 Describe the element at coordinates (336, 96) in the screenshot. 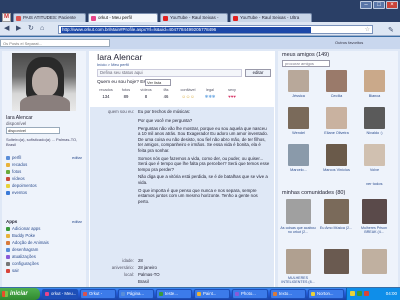

I see `friend-name: Cecília` at that location.